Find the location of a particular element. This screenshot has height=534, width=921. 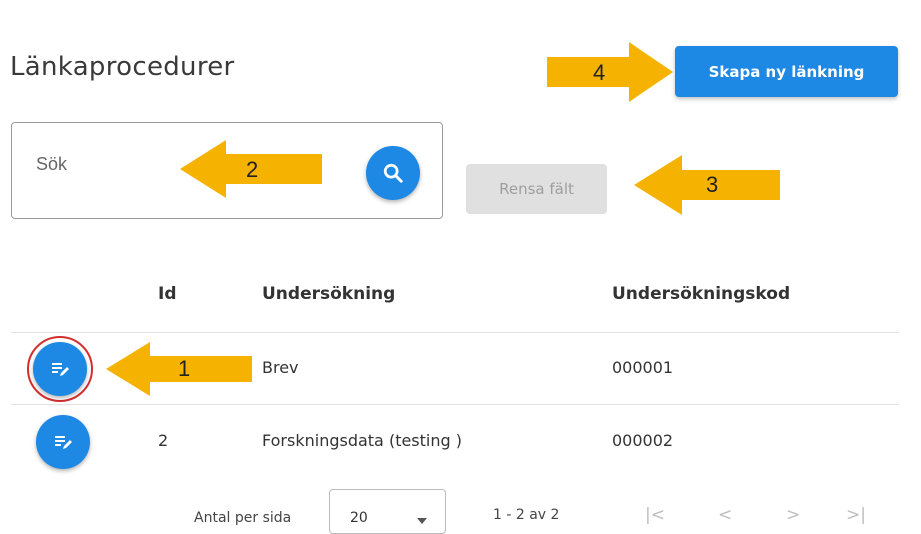

column-header-exam: Undersökning is located at coordinates (328, 294).